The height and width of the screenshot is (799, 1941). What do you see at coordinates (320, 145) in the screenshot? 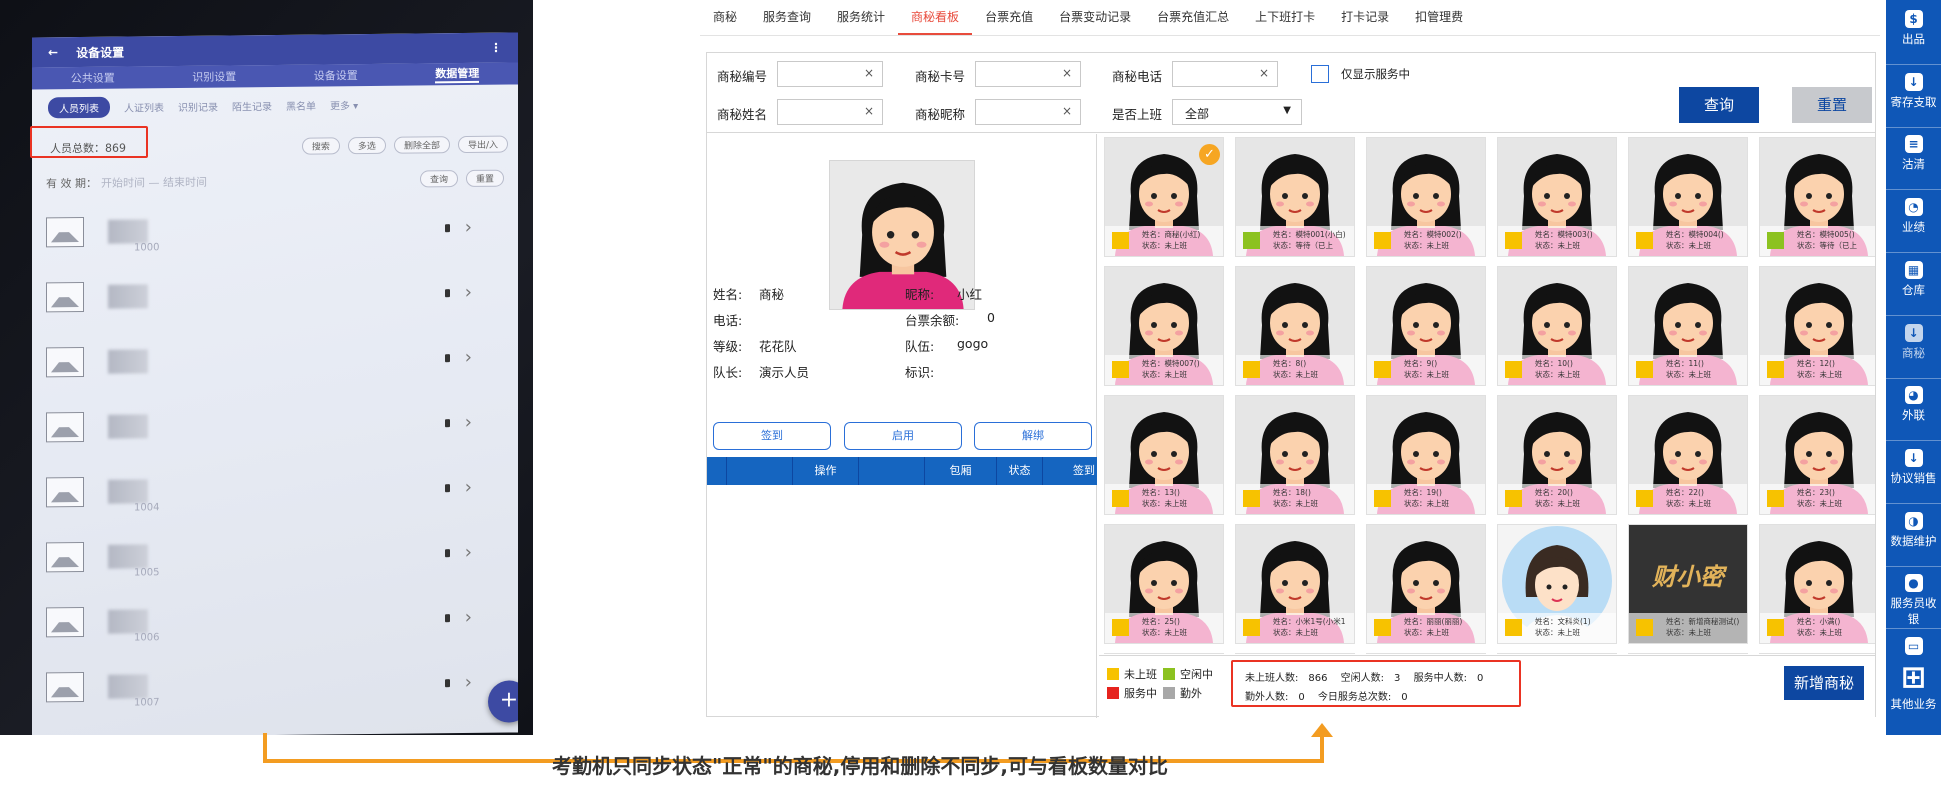
I see `phone-search-button: 搜索` at bounding box center [320, 145].